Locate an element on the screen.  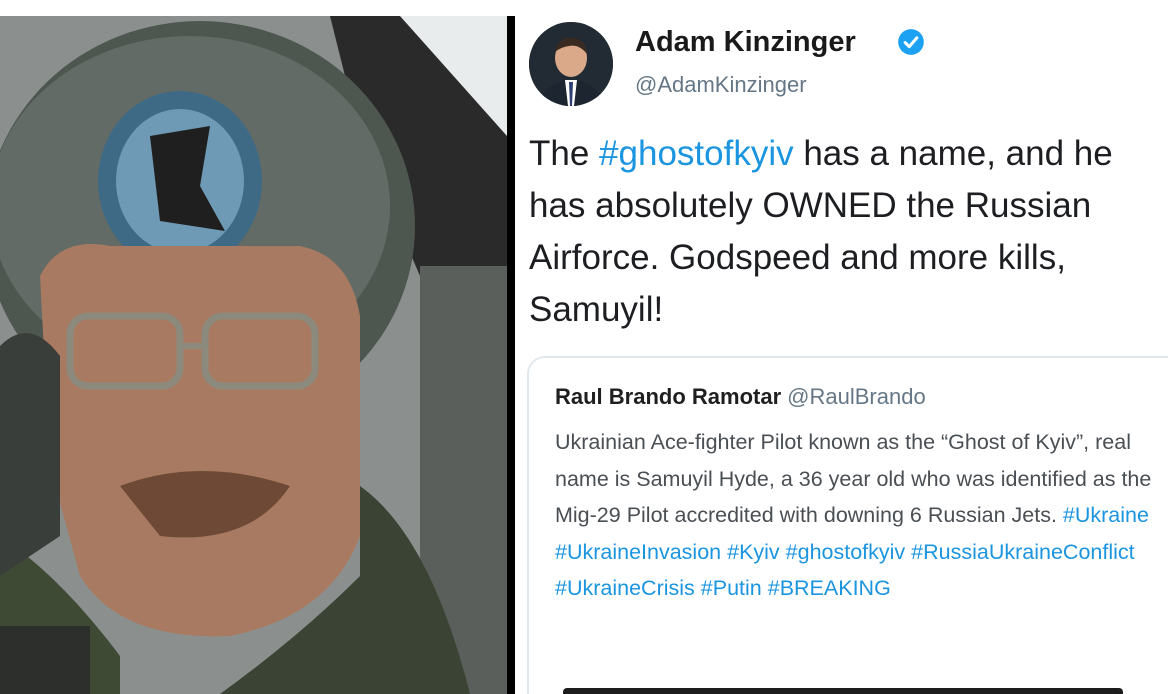
author-handle: @AdamKinzinger is located at coordinates (721, 85).